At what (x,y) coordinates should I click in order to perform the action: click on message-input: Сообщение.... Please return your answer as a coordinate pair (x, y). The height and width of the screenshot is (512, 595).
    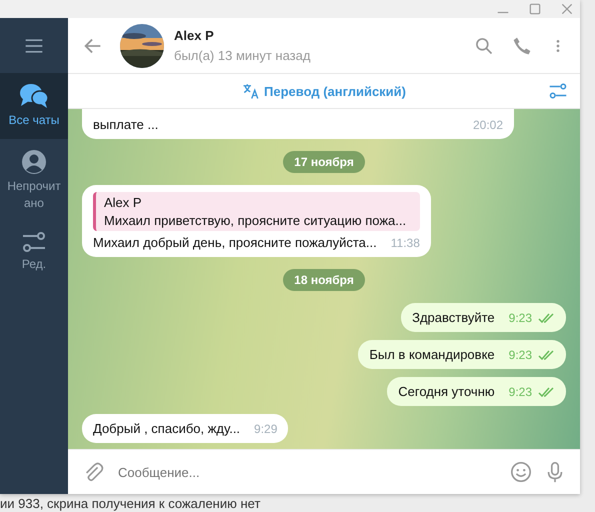
    Looking at the image, I should click on (307, 472).